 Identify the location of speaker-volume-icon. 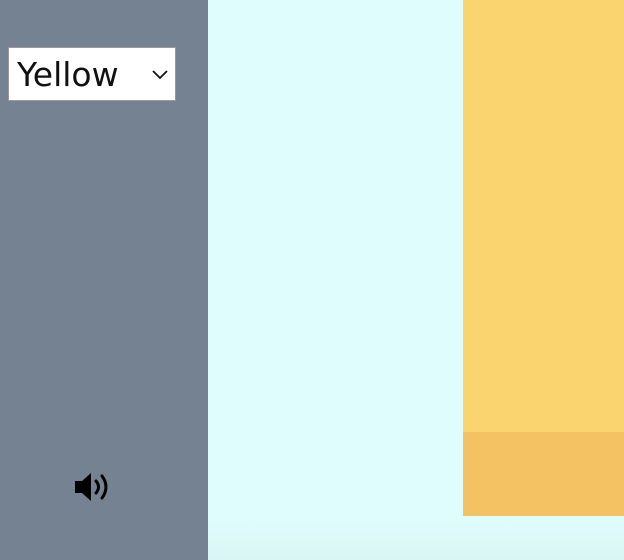
(93, 487).